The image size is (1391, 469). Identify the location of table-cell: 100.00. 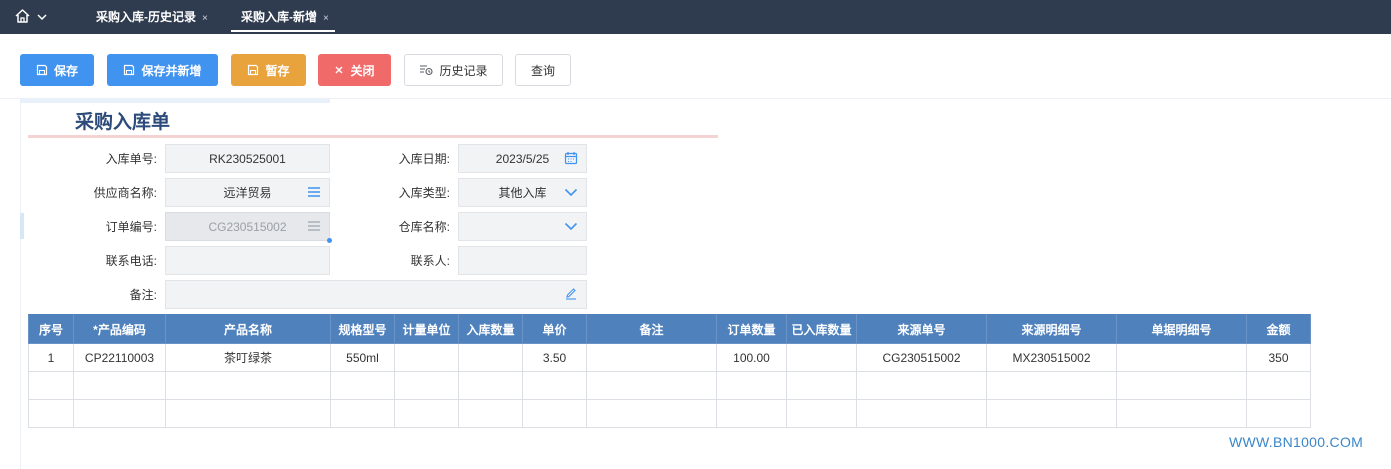
(751, 357).